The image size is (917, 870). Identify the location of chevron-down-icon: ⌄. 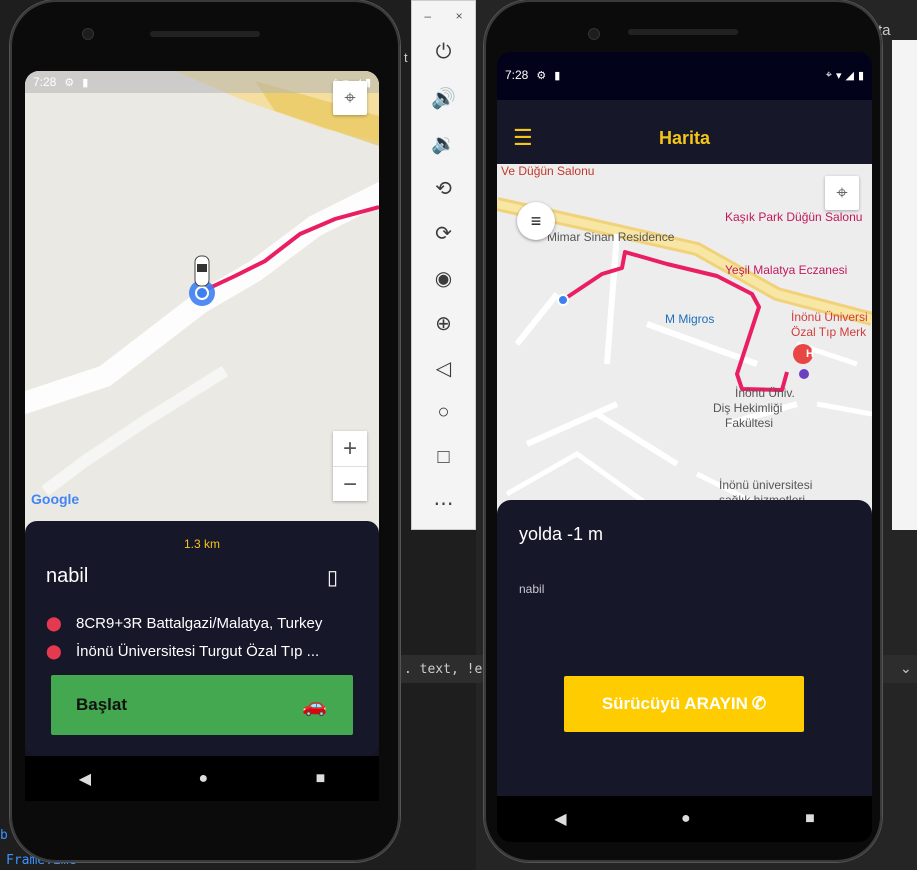
(906, 668).